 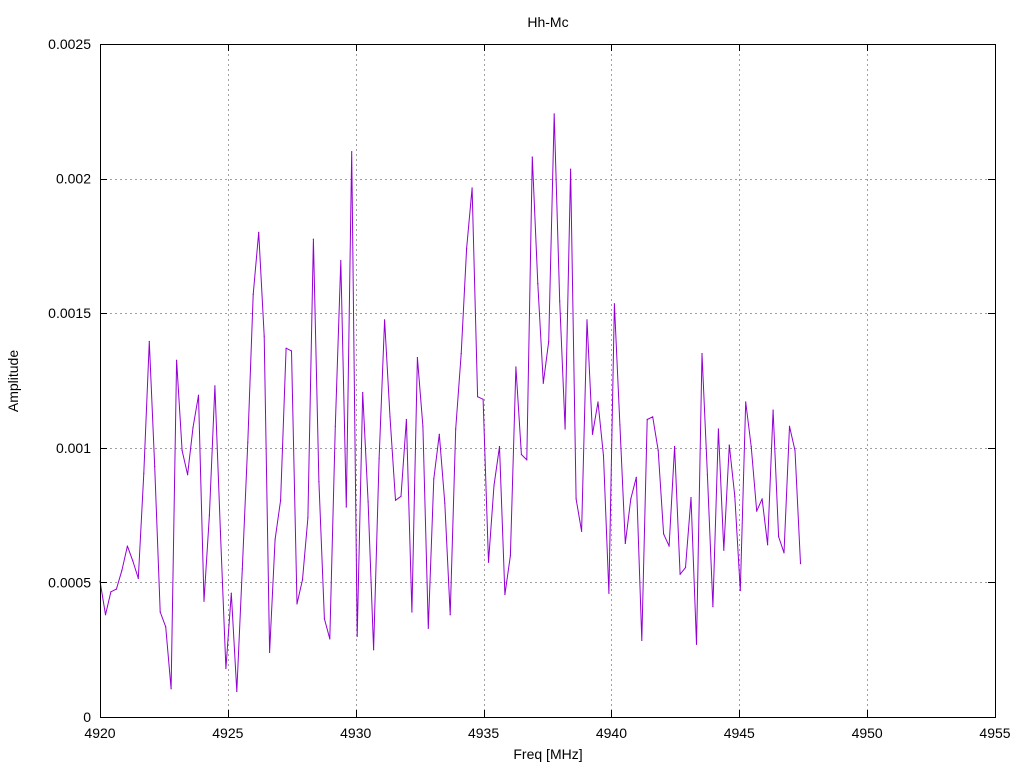 What do you see at coordinates (87, 717) in the screenshot?
I see `y-tick-label: 0` at bounding box center [87, 717].